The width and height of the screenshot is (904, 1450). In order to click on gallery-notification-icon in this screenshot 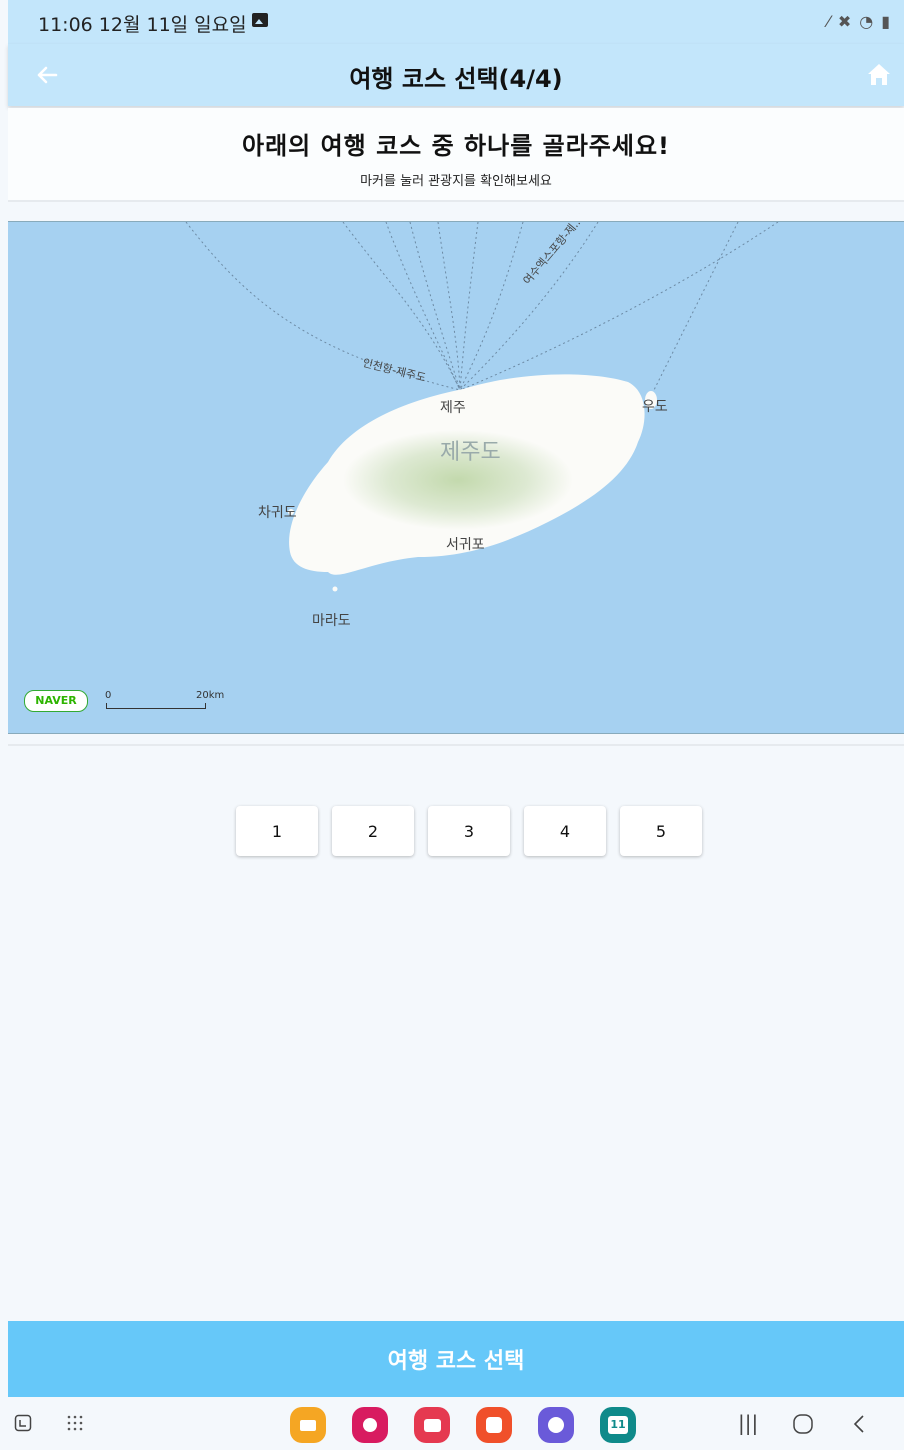, I will do `click(260, 20)`.